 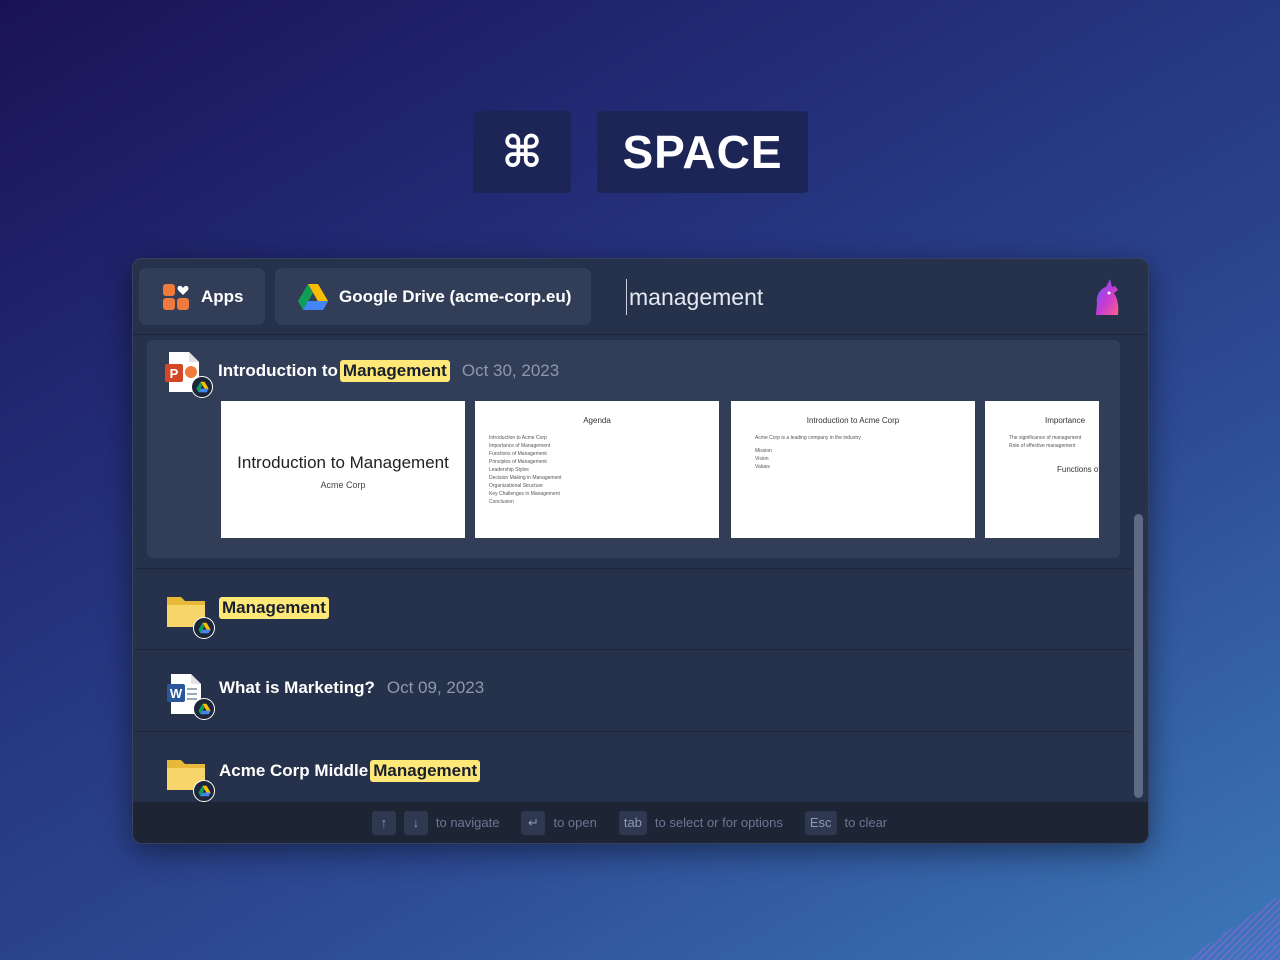 I want to click on slide-line: Functions of Management, so click(x=518, y=454).